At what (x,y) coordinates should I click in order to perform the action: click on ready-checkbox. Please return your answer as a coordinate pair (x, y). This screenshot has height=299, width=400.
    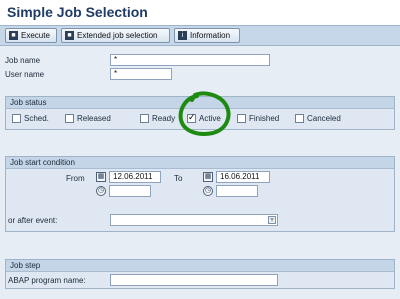
    Looking at the image, I should click on (144, 118).